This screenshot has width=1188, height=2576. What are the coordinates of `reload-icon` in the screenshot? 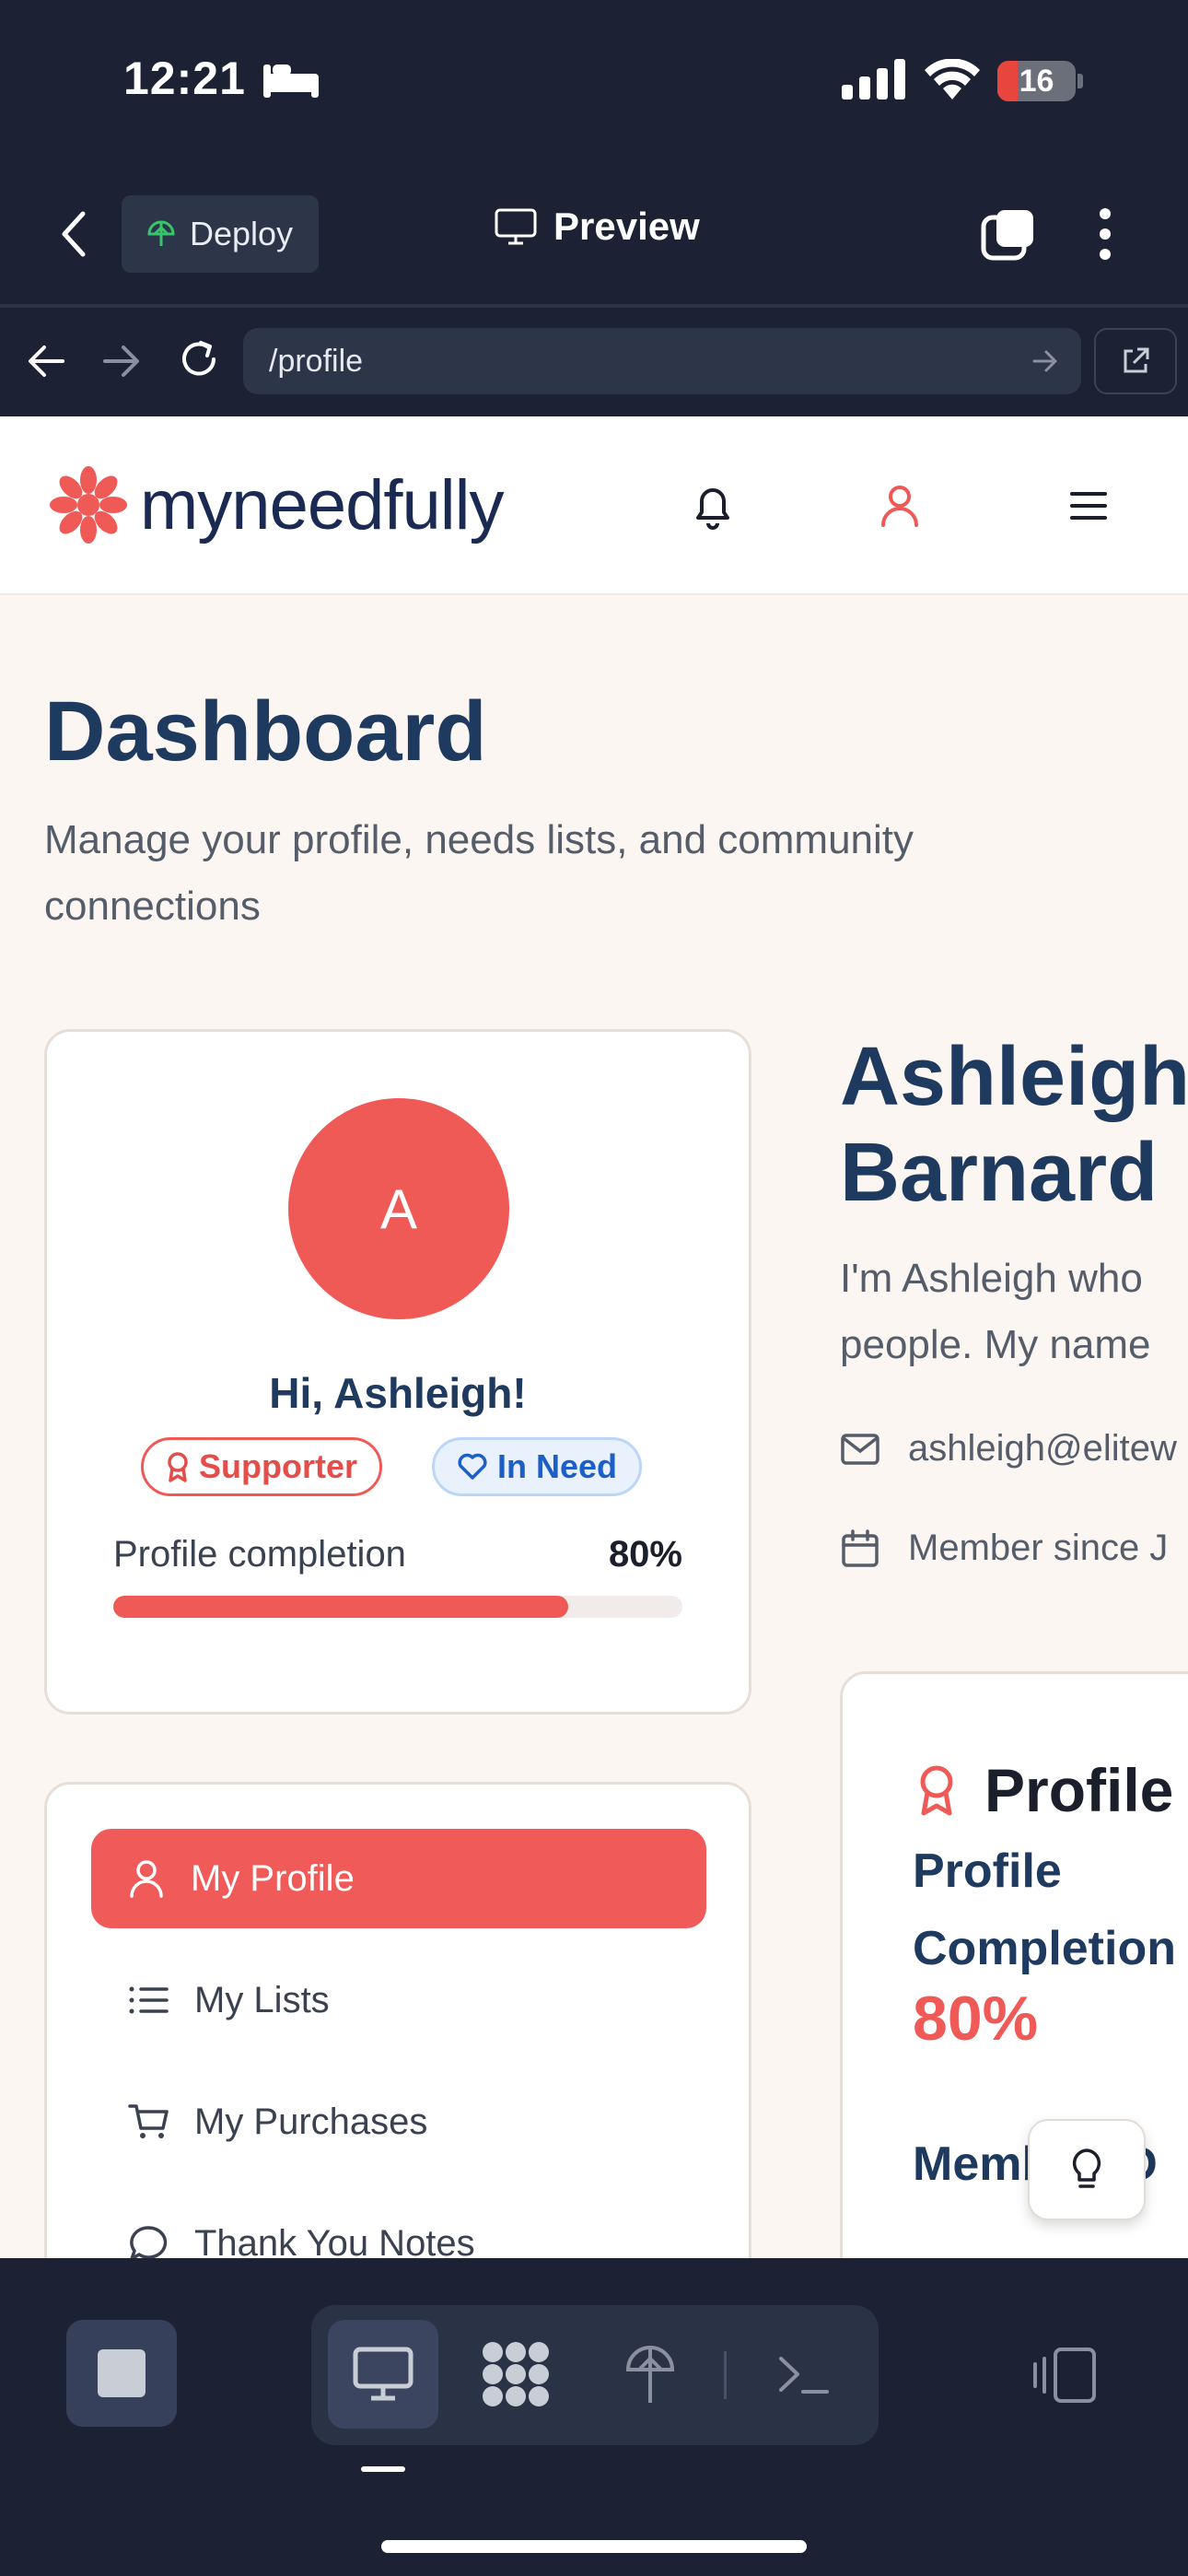 It's located at (199, 359).